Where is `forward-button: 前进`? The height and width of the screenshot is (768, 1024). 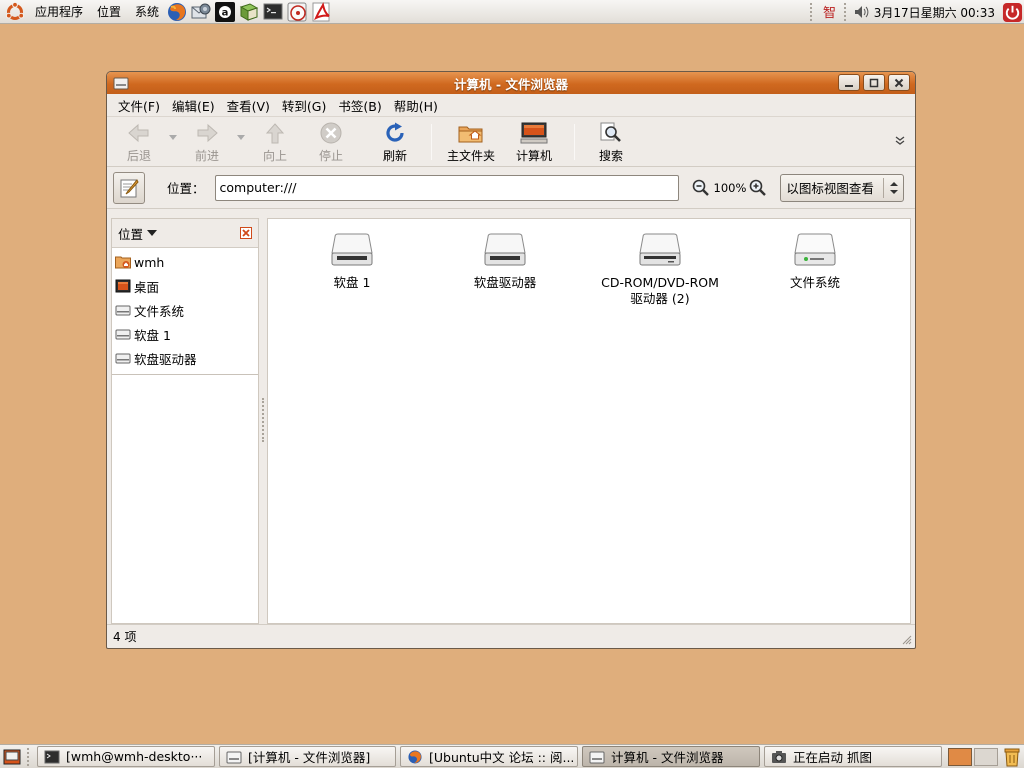 forward-button: 前进 is located at coordinates (207, 140).